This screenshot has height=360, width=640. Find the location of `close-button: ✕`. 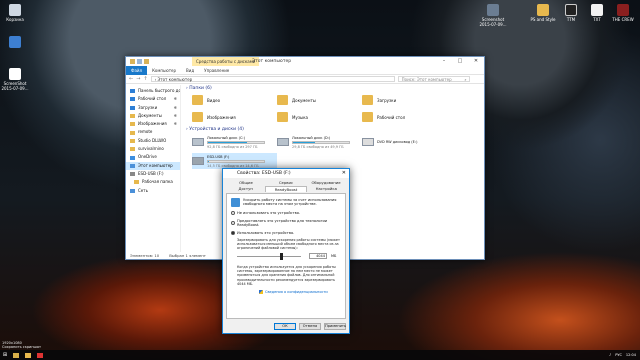

close-button: ✕ is located at coordinates (476, 61).